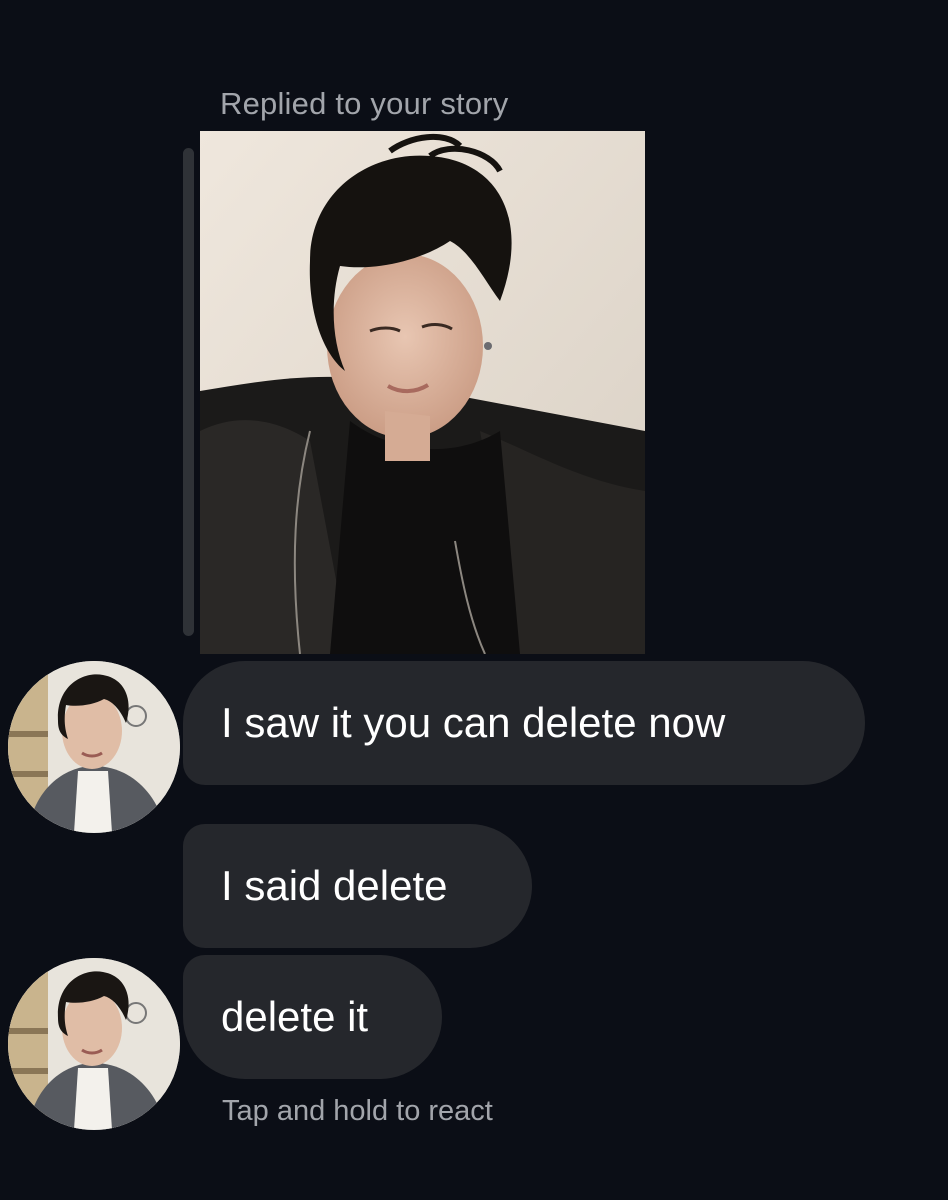 The image size is (948, 1200). Describe the element at coordinates (334, 885) in the screenshot. I see `message-text: I said delete` at that location.